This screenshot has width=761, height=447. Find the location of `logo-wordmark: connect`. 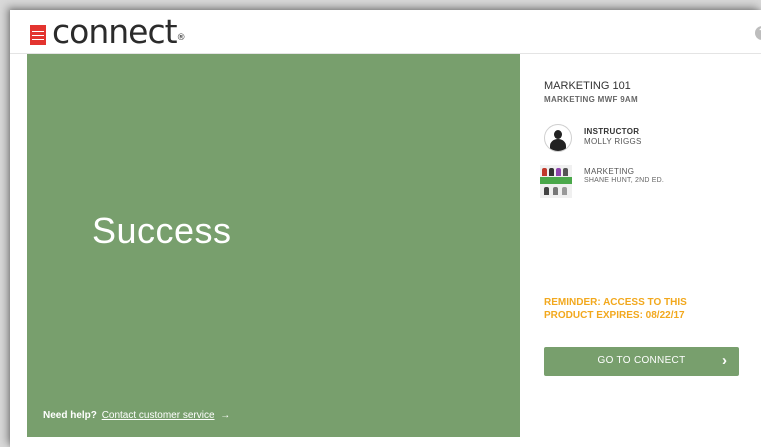

logo-wordmark: connect is located at coordinates (115, 31).